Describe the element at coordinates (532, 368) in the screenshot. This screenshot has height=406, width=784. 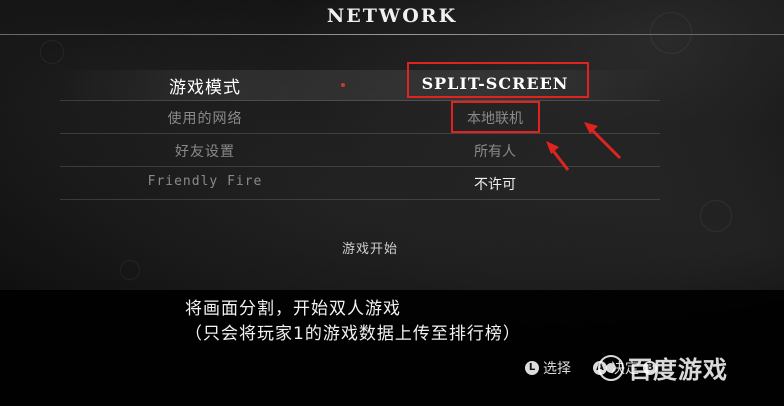
I see `stick-button-icon: L` at that location.